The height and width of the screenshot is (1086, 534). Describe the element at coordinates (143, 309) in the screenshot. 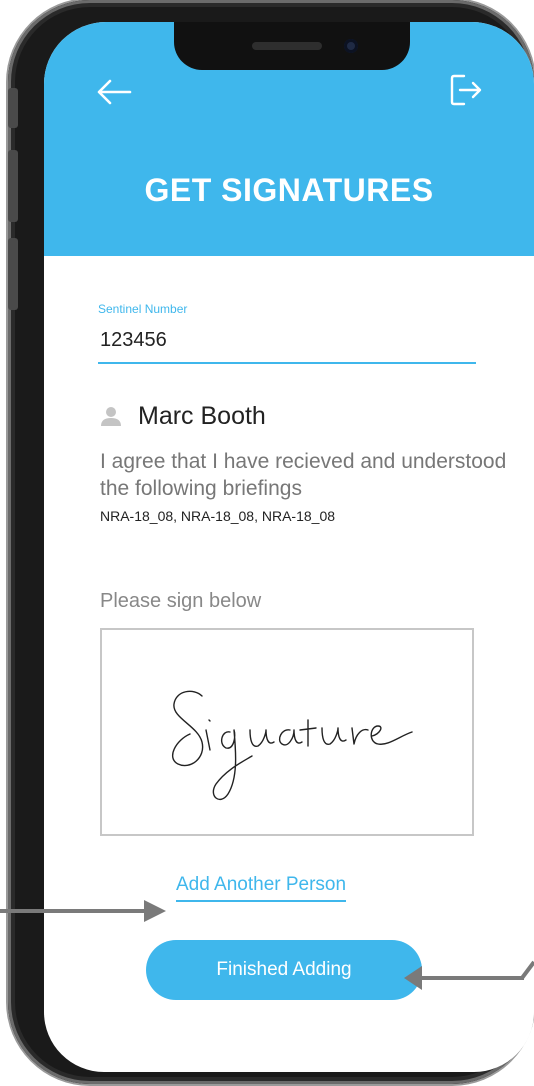

I see `sentinel-number-label: Sentinel Number` at that location.